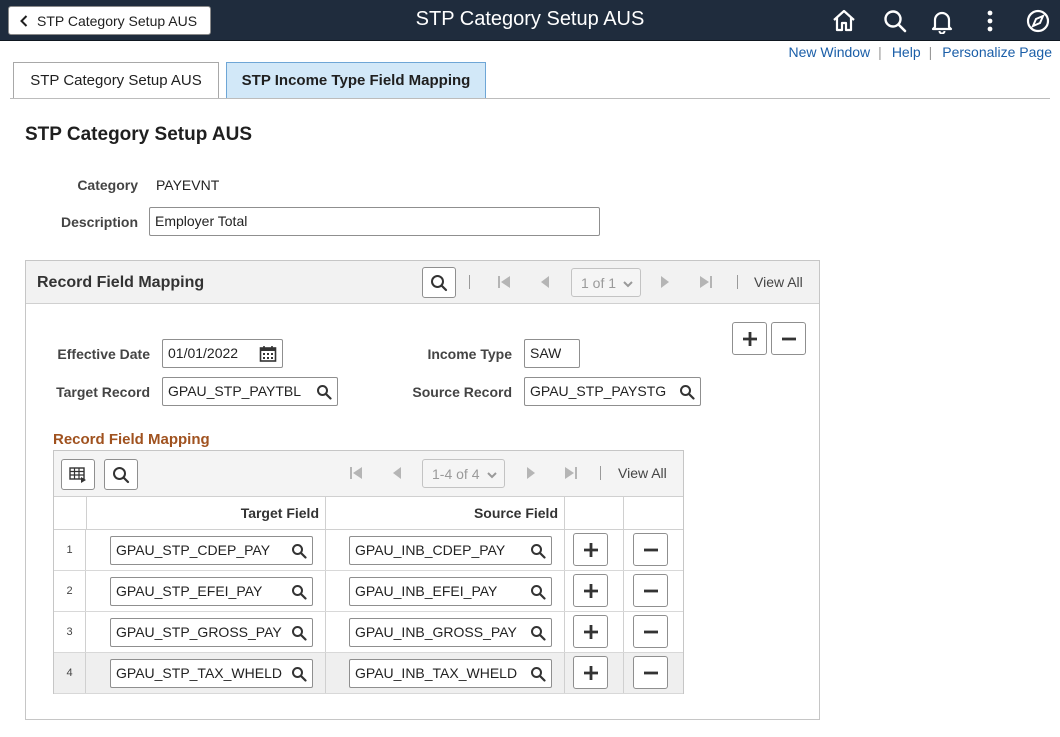 The image size is (1060, 737). Describe the element at coordinates (598, 391) in the screenshot. I see `source-record-value: GPAU_STP_PAYSTG` at that location.